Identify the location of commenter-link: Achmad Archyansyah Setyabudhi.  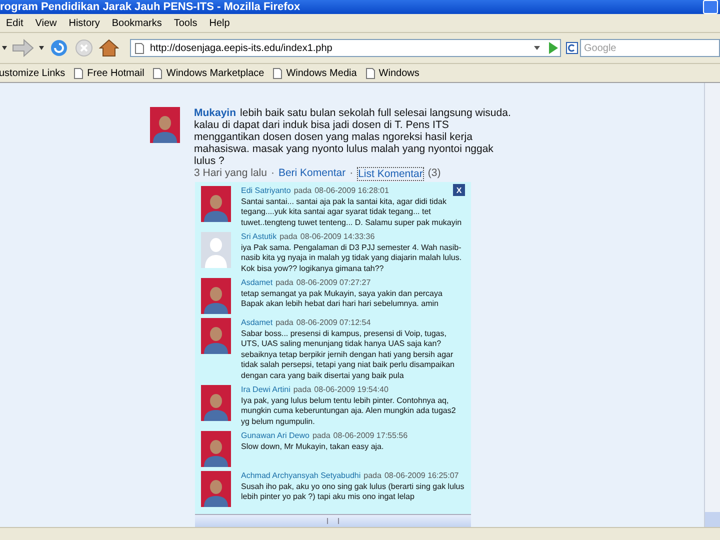
(301, 476).